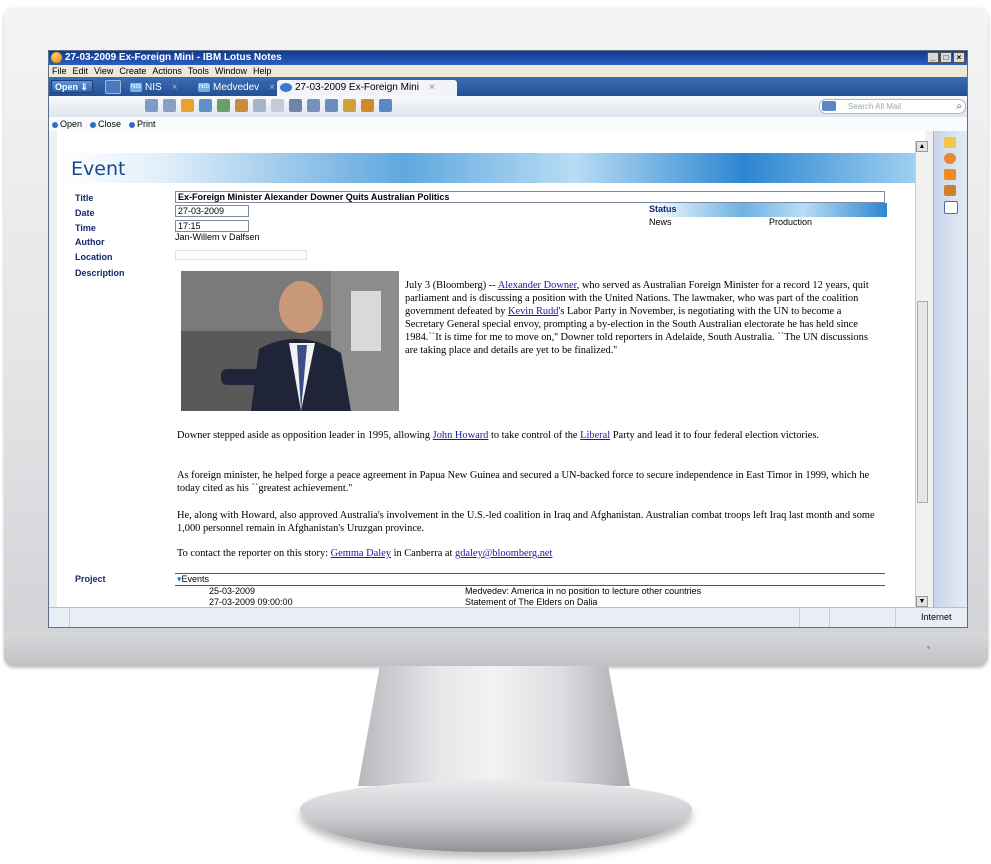 This screenshot has width=991, height=864. What do you see at coordinates (534, 435) in the screenshot?
I see `p2-text-b: to take control of the` at bounding box center [534, 435].